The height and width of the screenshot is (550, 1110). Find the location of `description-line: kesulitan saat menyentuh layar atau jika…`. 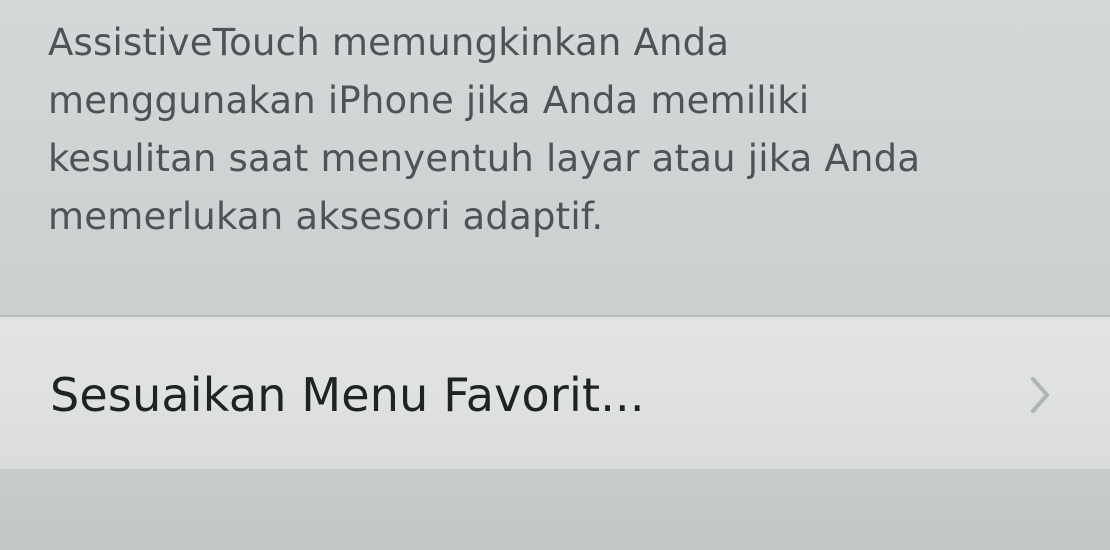

description-line: kesulitan saat menyentuh layar atau jika… is located at coordinates (484, 158).